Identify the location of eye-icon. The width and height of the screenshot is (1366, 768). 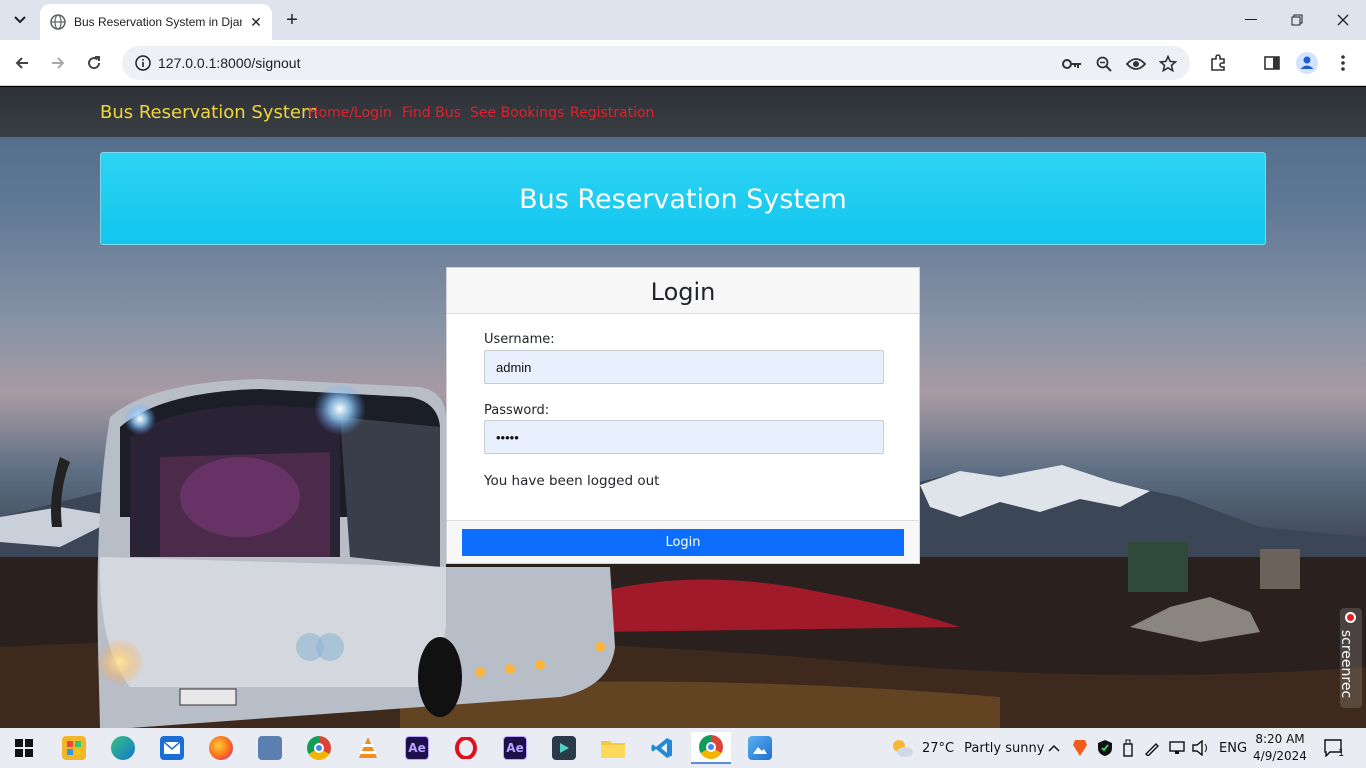
(1136, 64).